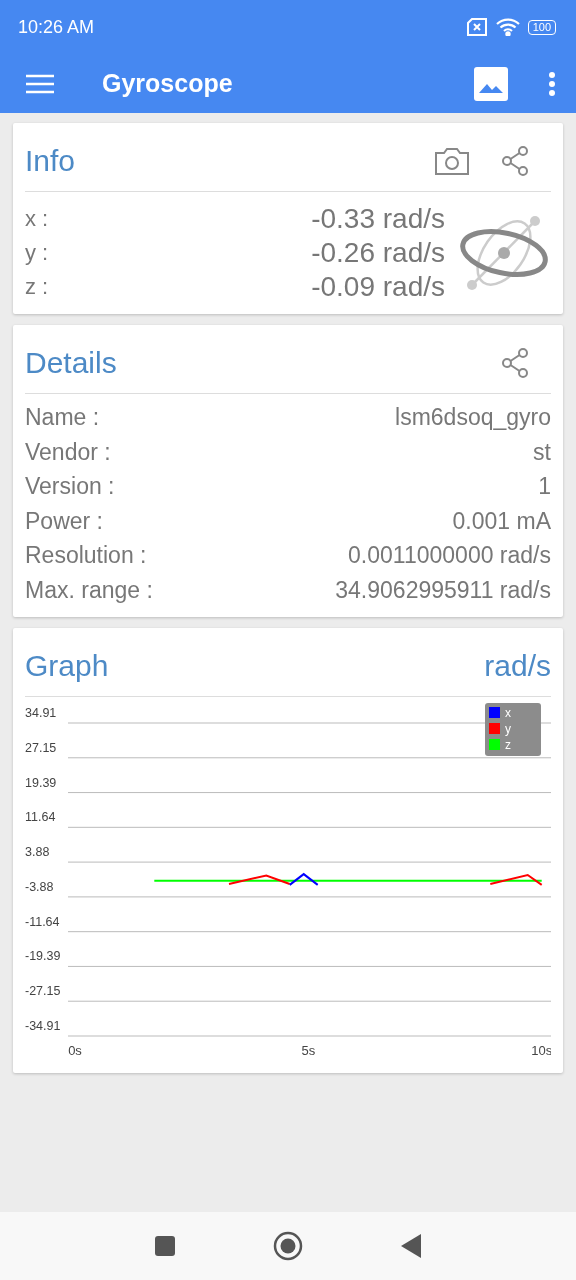 This screenshot has height=1280, width=576. Describe the element at coordinates (42, 921) in the screenshot. I see `axis-tick-label: -11.64` at that location.